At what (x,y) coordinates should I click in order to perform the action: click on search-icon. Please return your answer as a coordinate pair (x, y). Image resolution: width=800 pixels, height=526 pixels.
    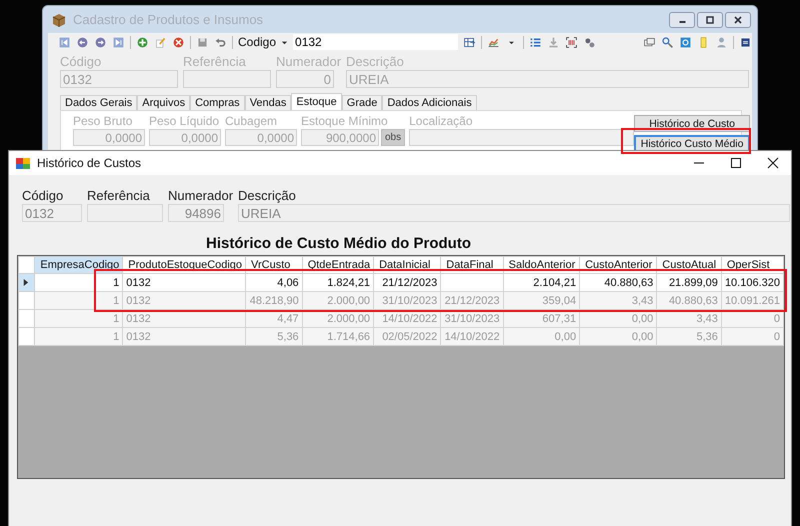
    Looking at the image, I should click on (667, 42).